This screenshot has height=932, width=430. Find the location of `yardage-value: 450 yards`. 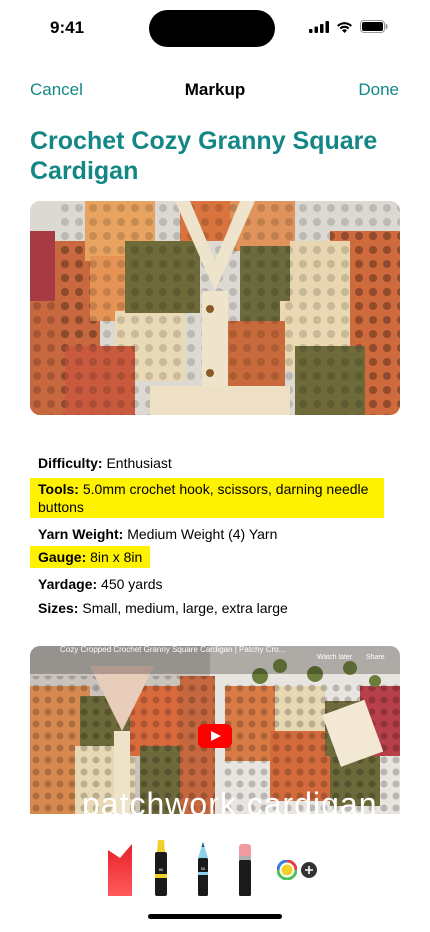

yardage-value: 450 yards is located at coordinates (132, 584).